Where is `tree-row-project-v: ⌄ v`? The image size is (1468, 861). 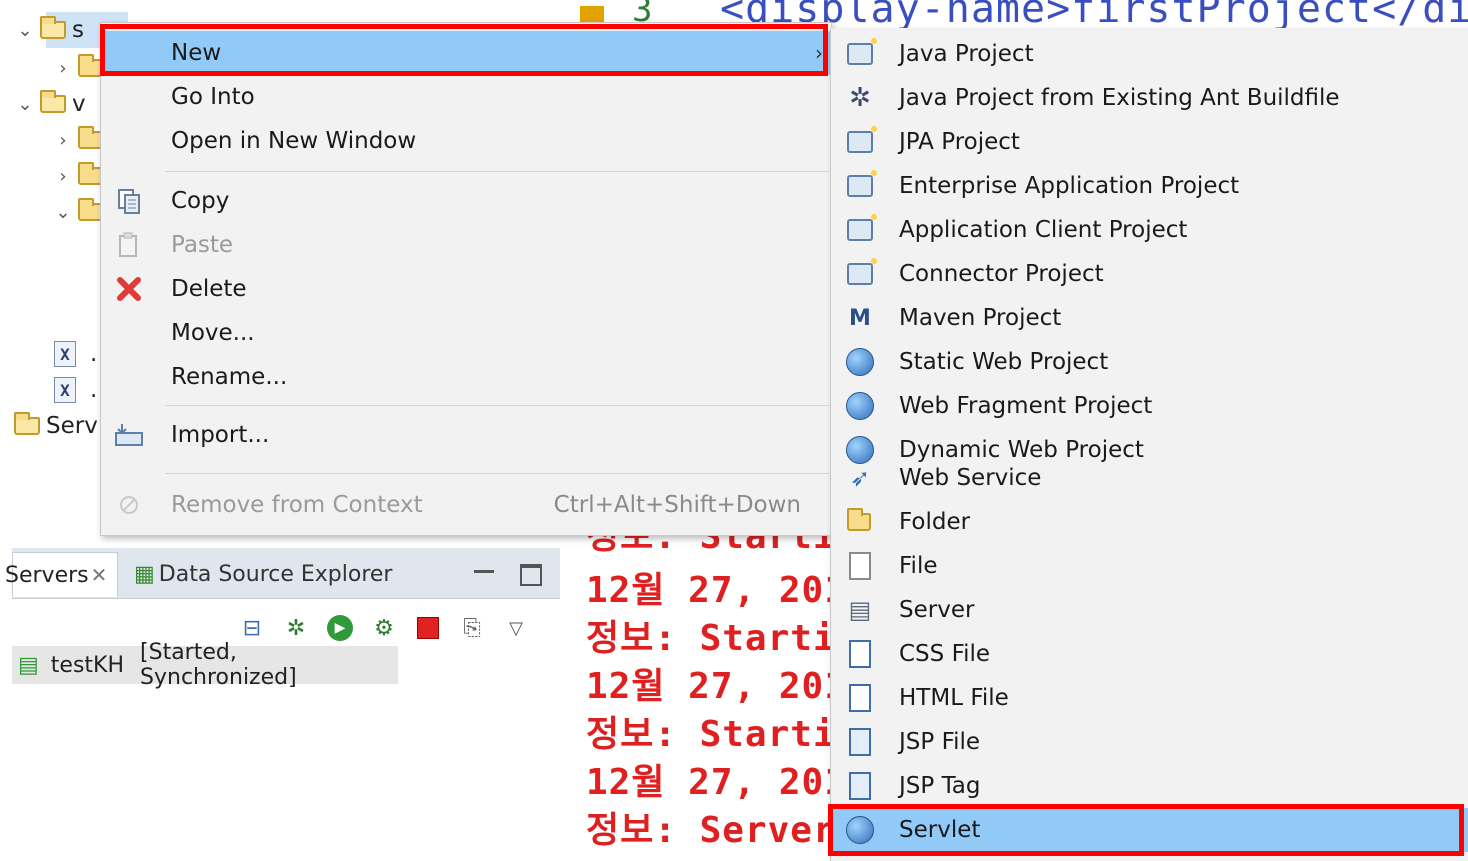 tree-row-project-v: ⌄ v is located at coordinates (50, 104).